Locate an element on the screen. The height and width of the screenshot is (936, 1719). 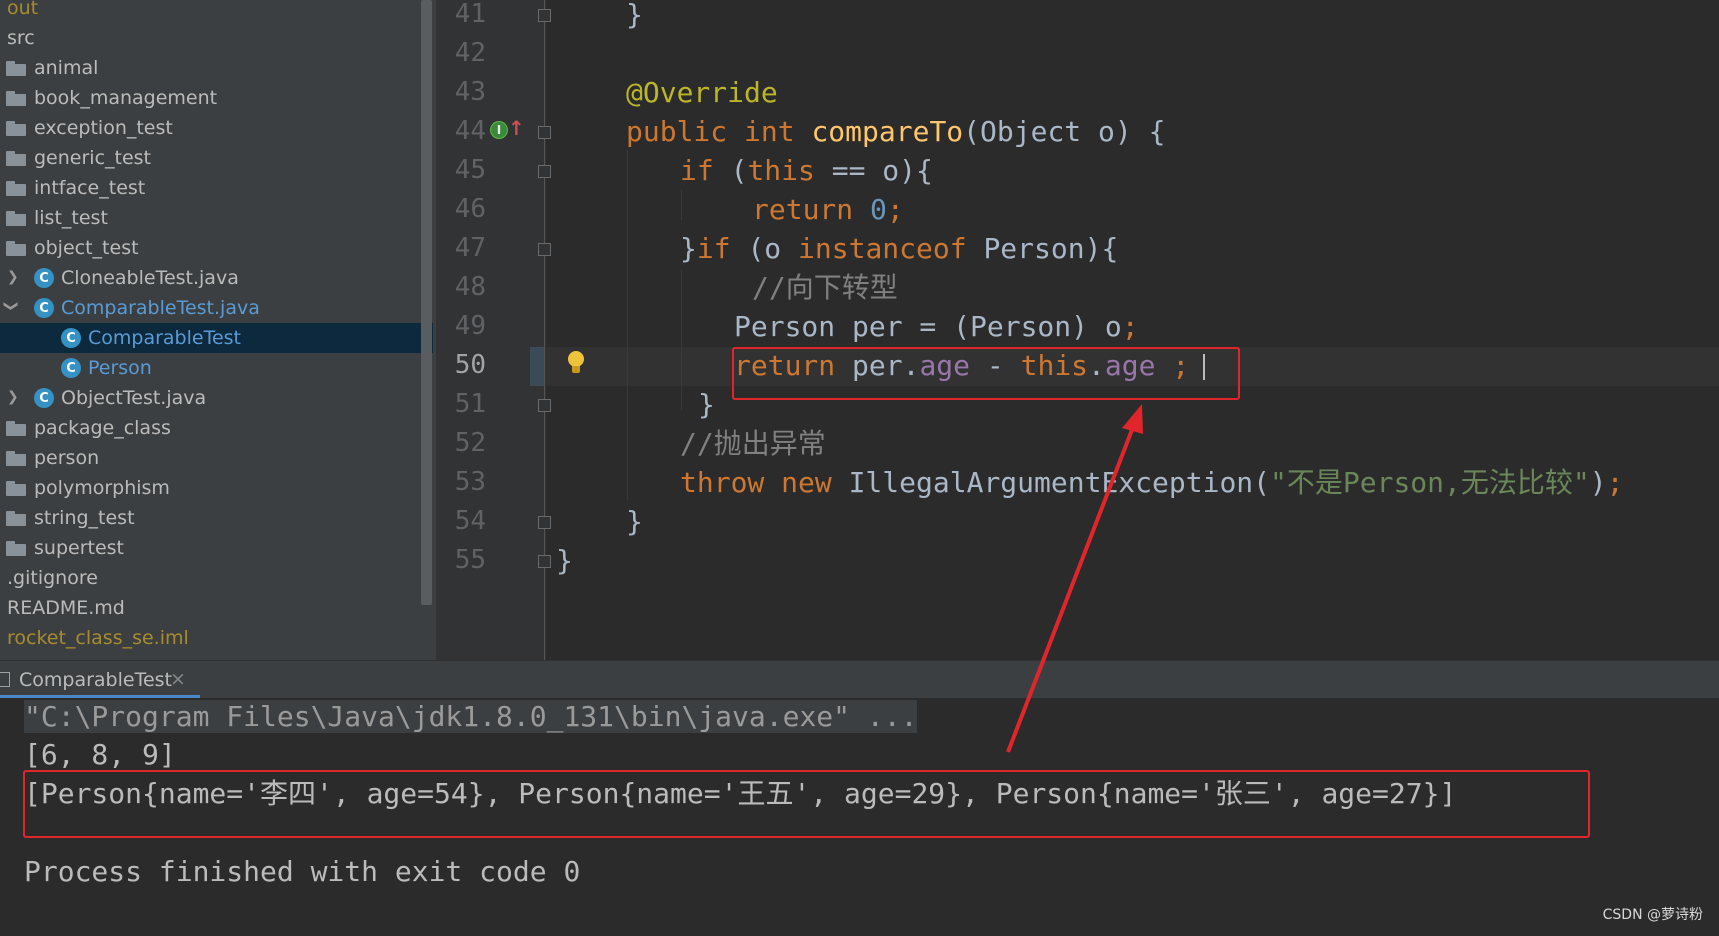
annotation-arrow is located at coordinates (1074, 578).